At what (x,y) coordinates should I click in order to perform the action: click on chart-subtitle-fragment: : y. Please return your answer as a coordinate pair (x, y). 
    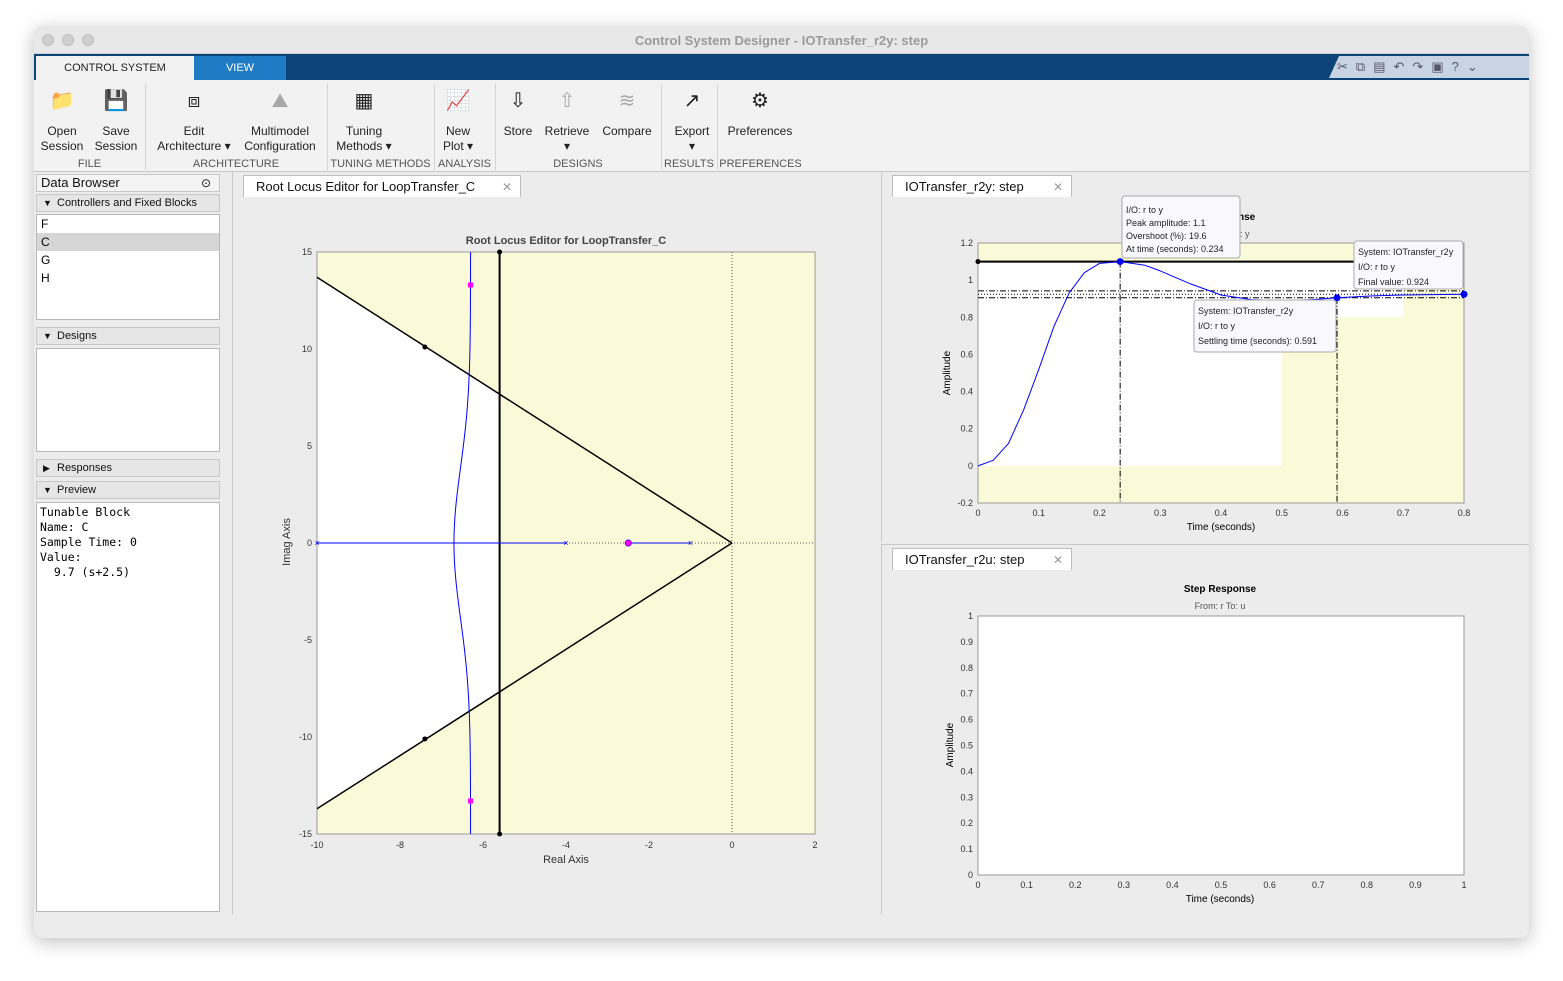
    Looking at the image, I should click on (1245, 234).